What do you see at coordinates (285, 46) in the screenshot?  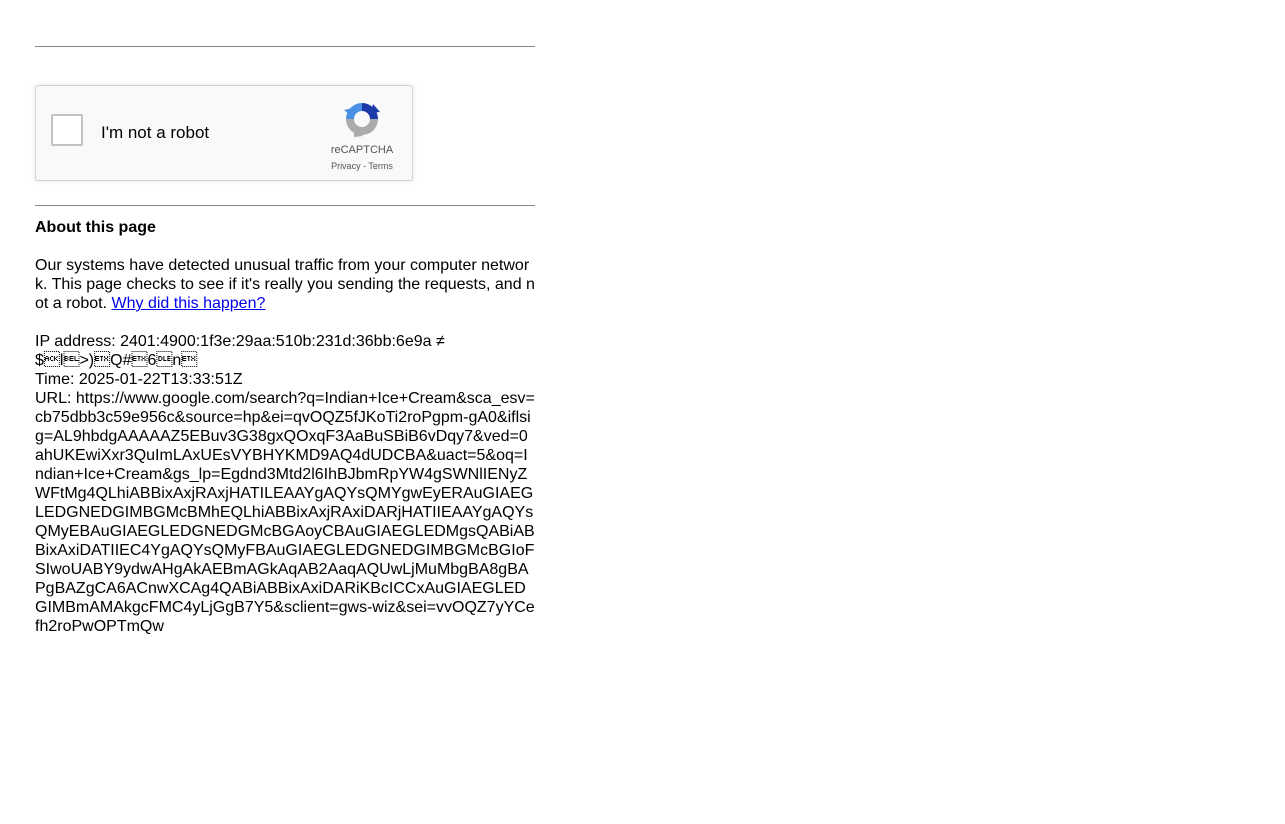 I see `top-divider` at bounding box center [285, 46].